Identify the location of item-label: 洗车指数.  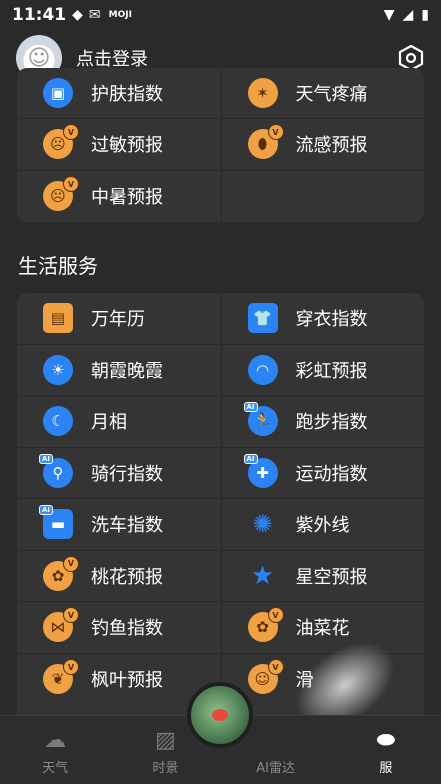
(127, 526).